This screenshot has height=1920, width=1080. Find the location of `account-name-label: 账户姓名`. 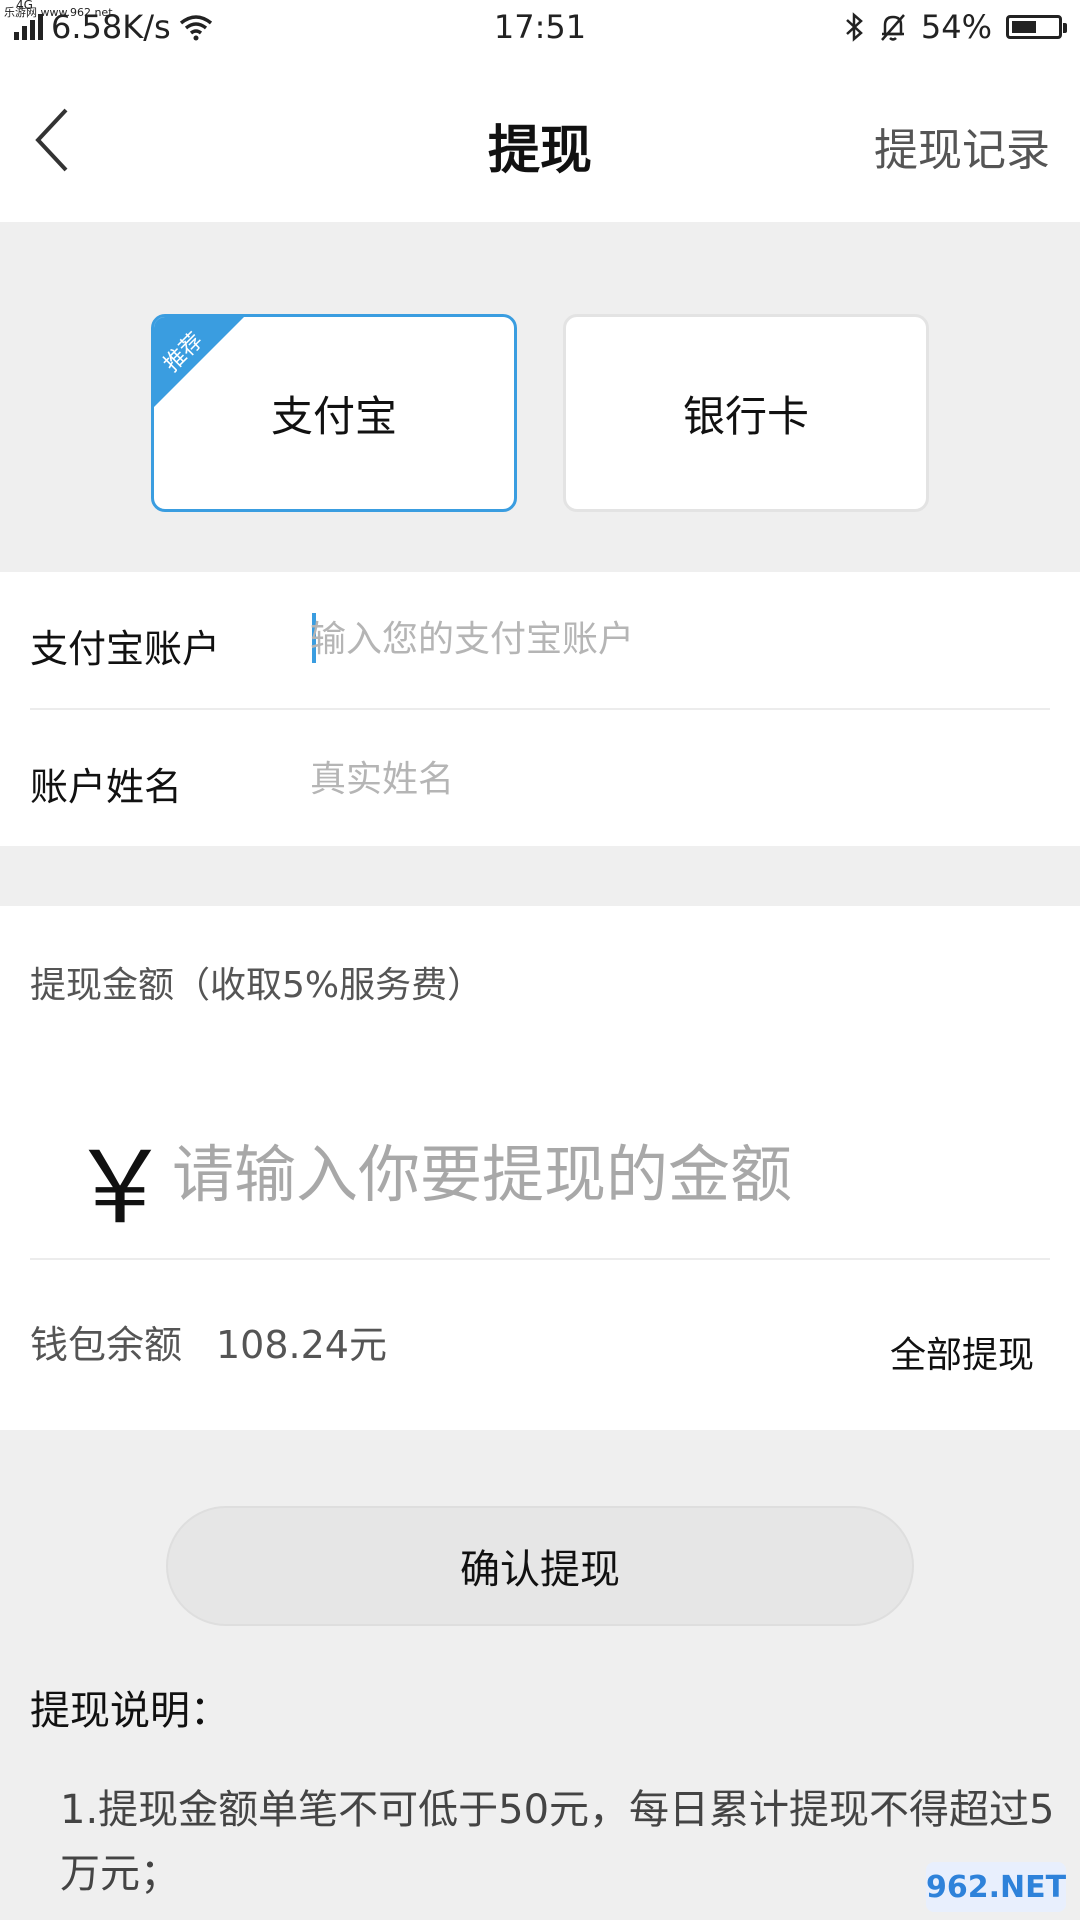

account-name-label: 账户姓名 is located at coordinates (106, 787).